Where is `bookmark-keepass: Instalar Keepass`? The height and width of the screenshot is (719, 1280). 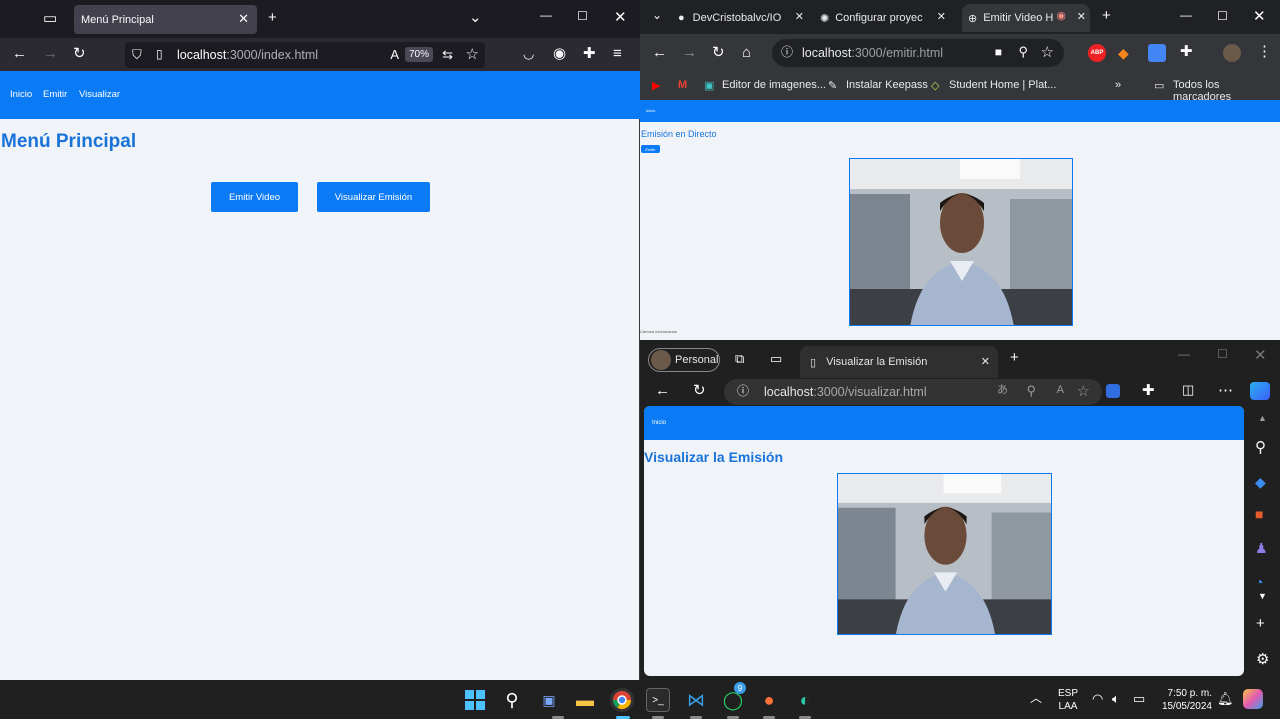 bookmark-keepass: Instalar Keepass is located at coordinates (887, 85).